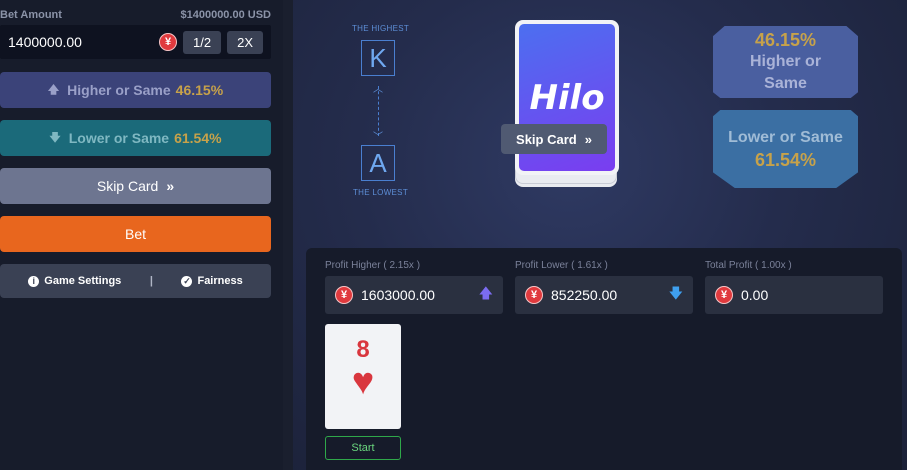 The image size is (907, 470). Describe the element at coordinates (794, 295) in the screenshot. I see `total-profit-field: ¥ 0.00` at that location.